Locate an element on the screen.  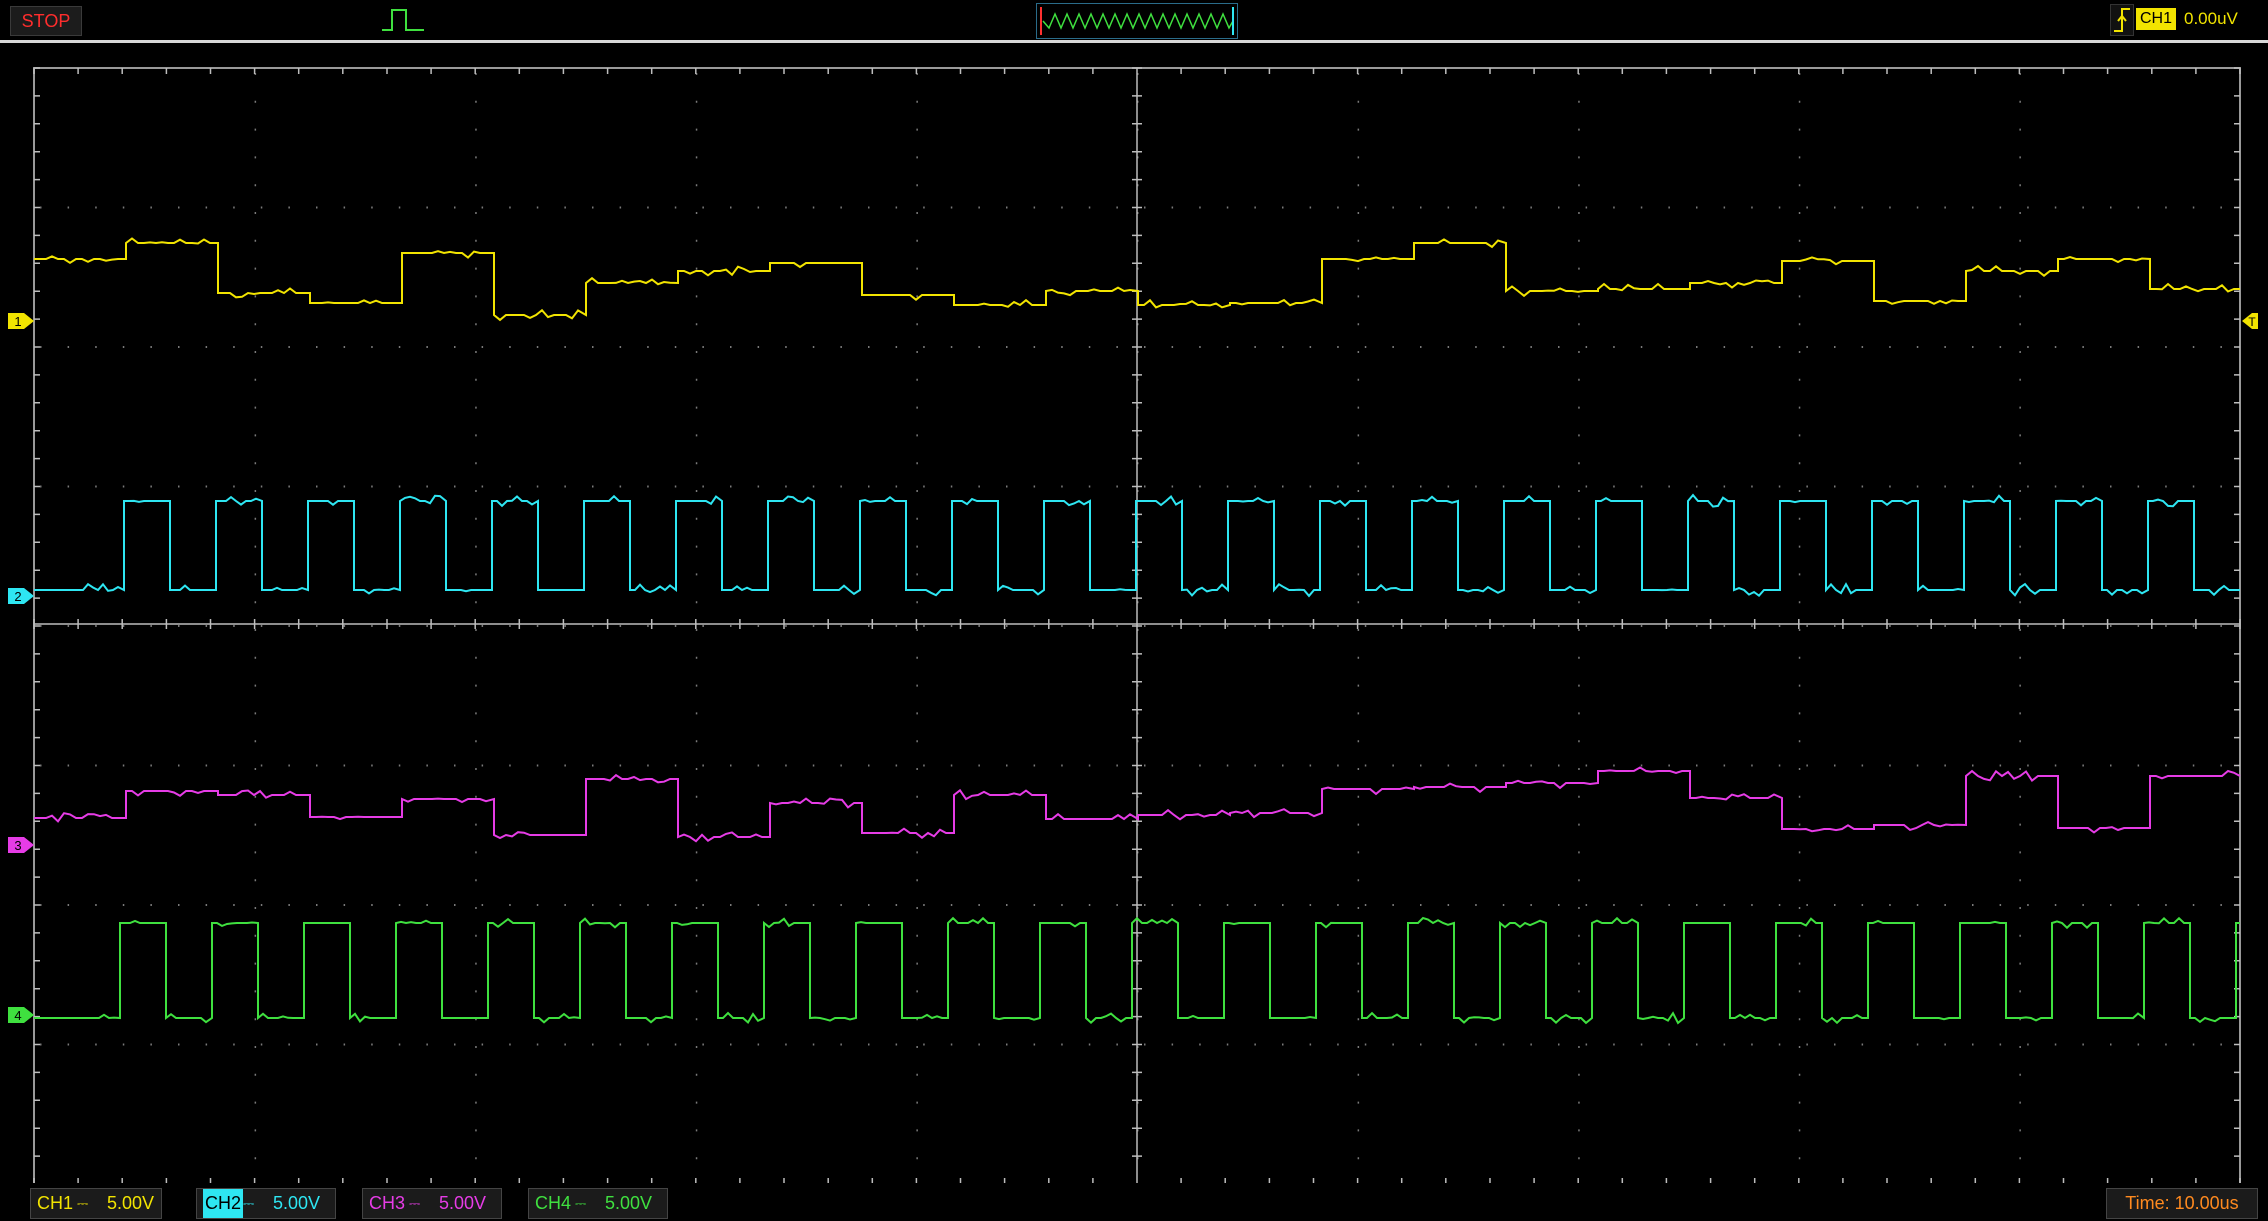
ch2-volts-div: 5.00V is located at coordinates (297, 1203).